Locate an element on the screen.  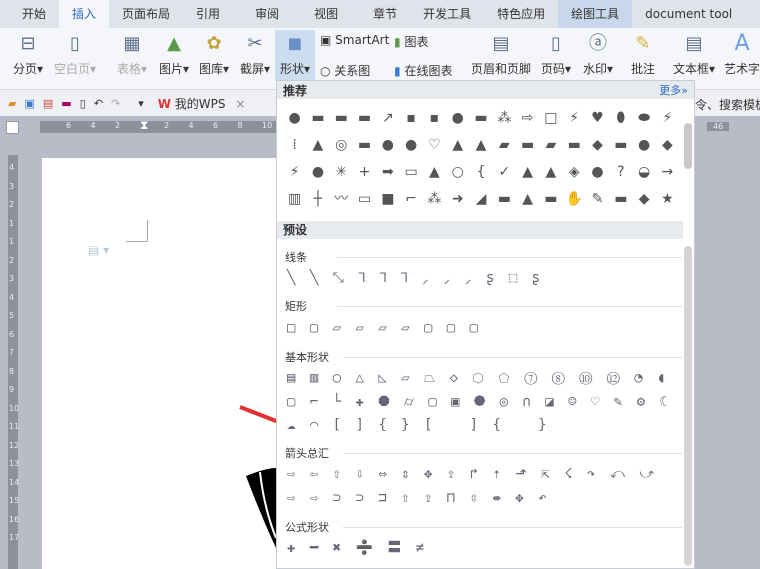
paste-options-icon: ▤ ▾ is located at coordinates (98, 250).